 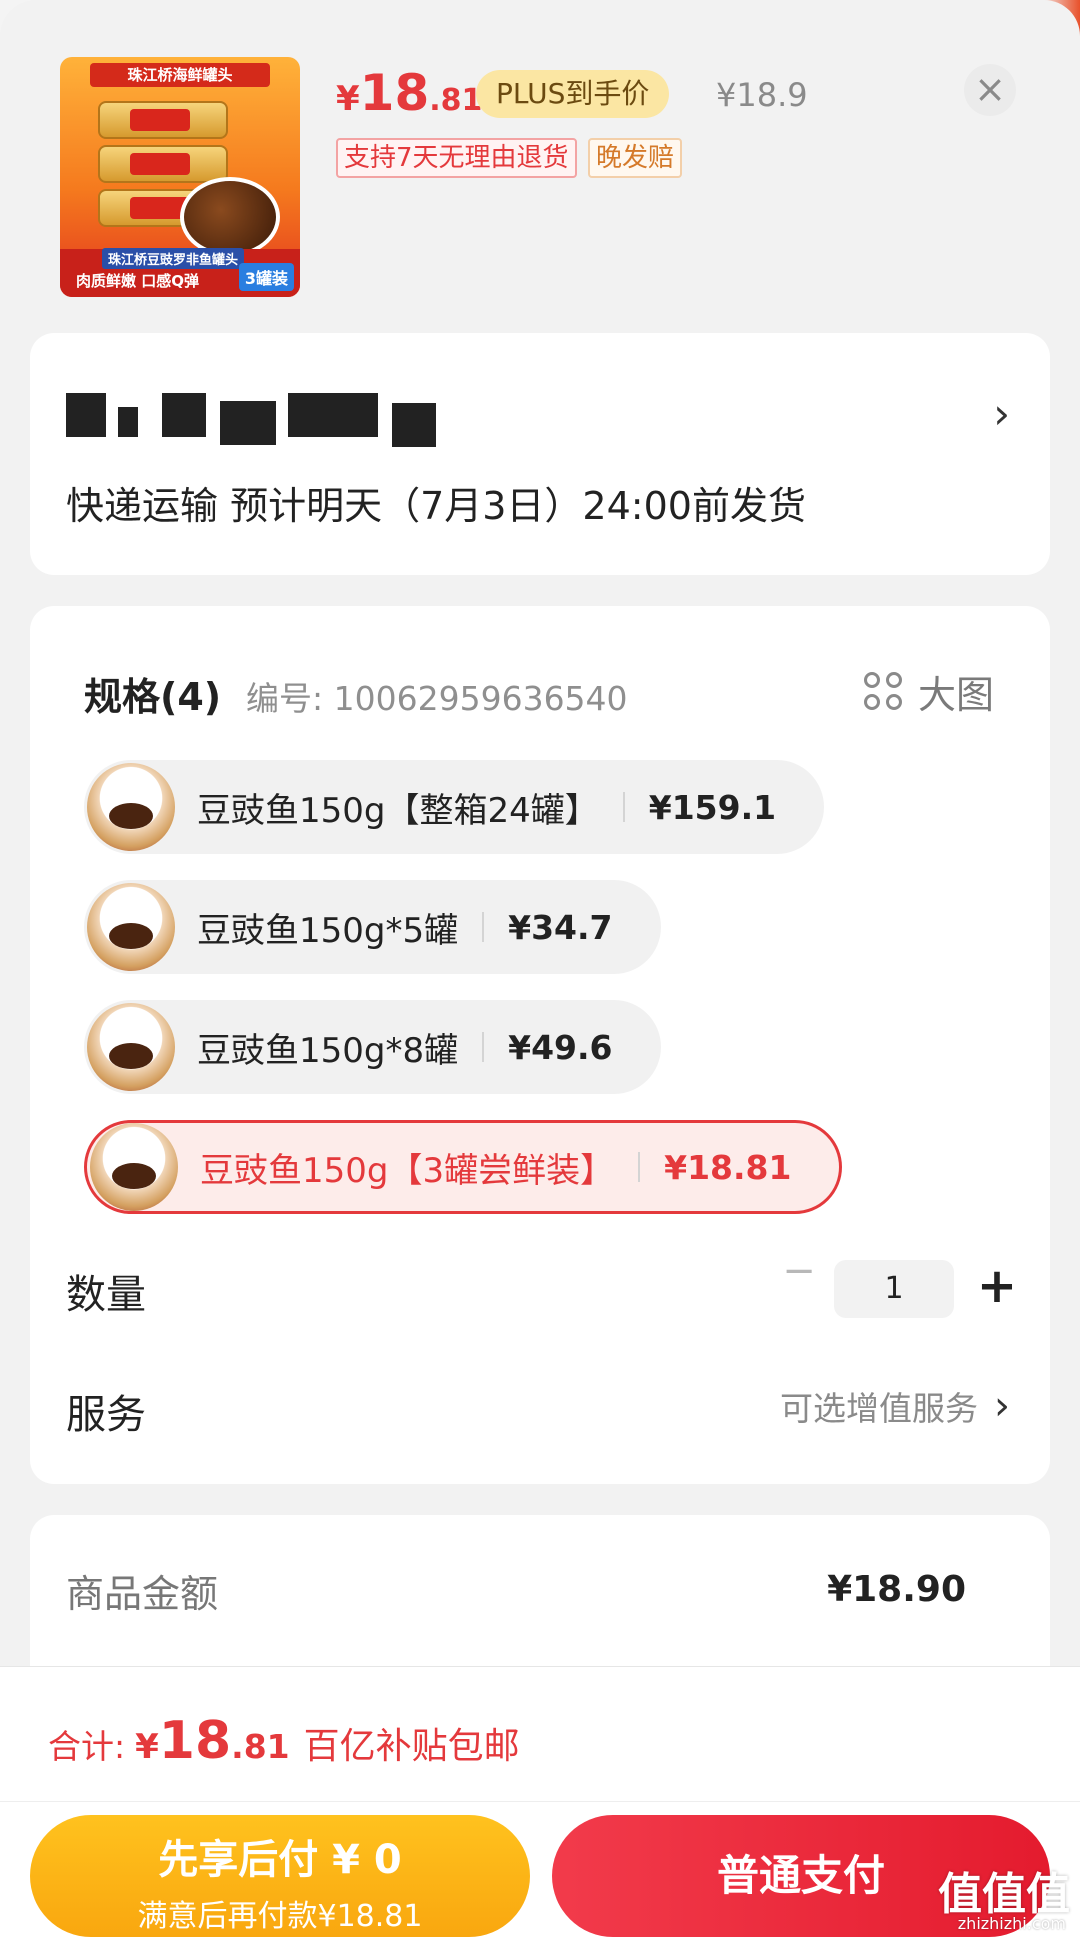 What do you see at coordinates (106, 1295) in the screenshot?
I see `quantity-label: 数量` at bounding box center [106, 1295].